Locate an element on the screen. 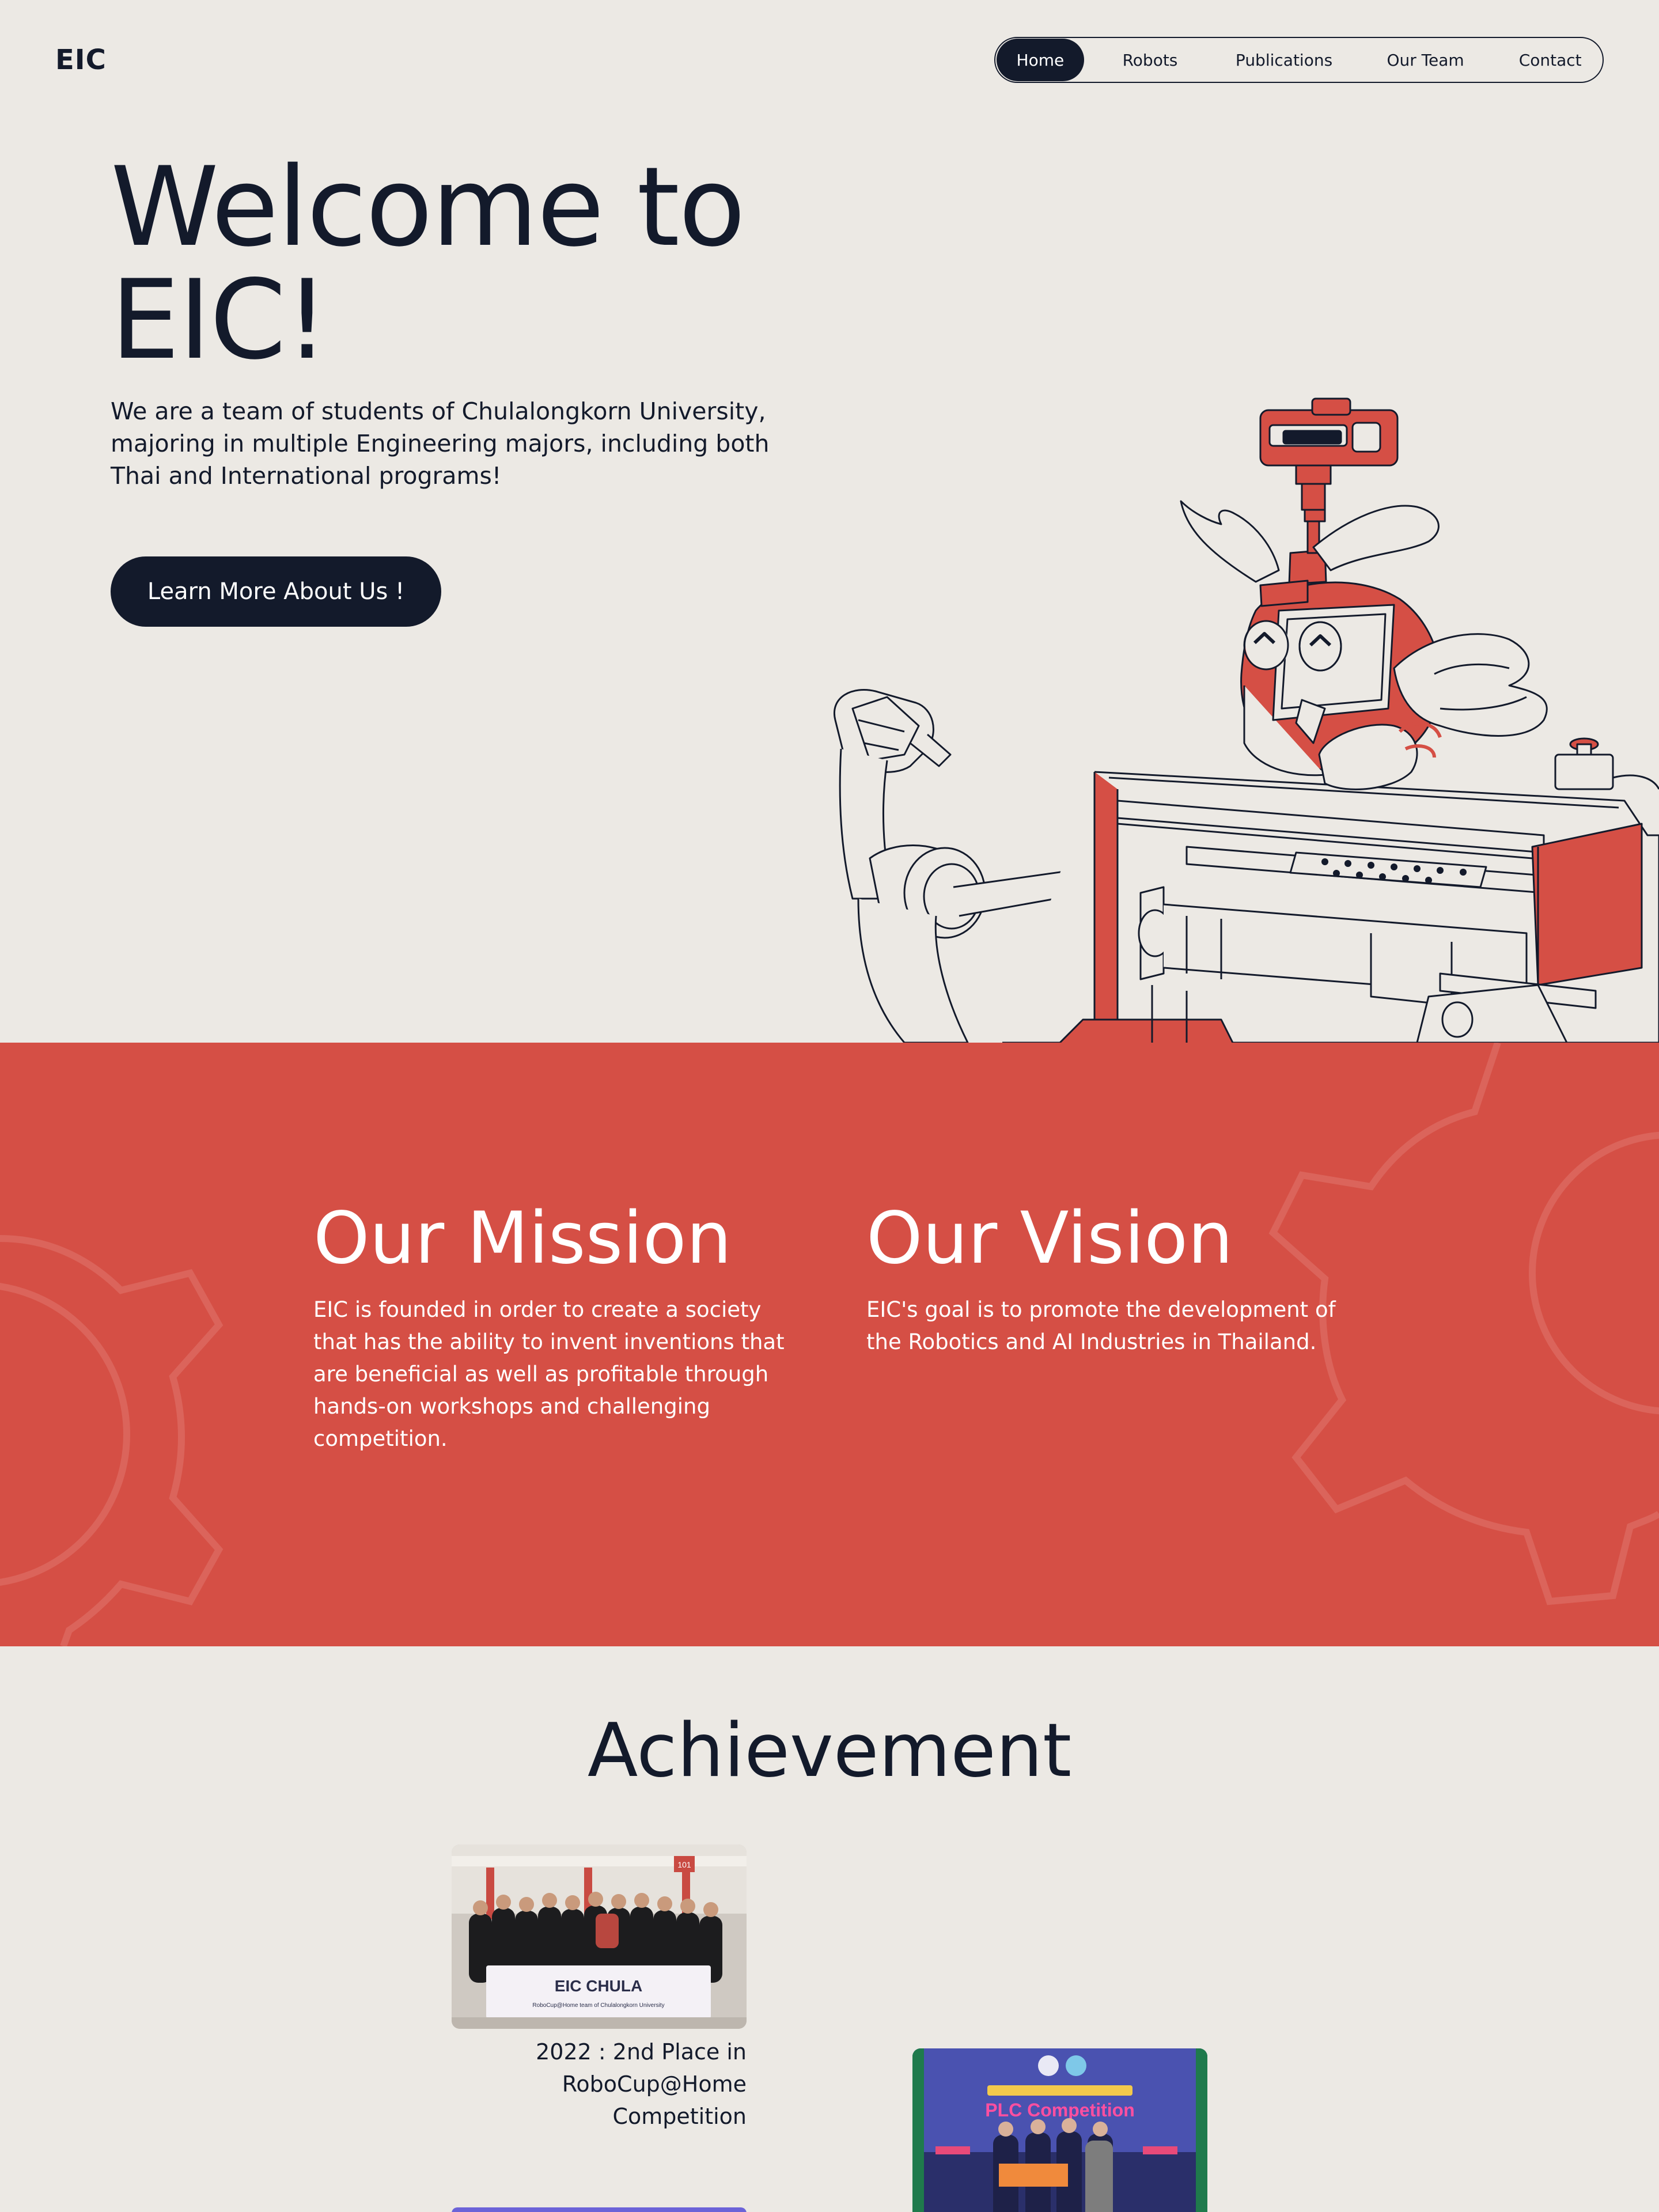  hero-title: Welcome to EIC! is located at coordinates (514, 264).